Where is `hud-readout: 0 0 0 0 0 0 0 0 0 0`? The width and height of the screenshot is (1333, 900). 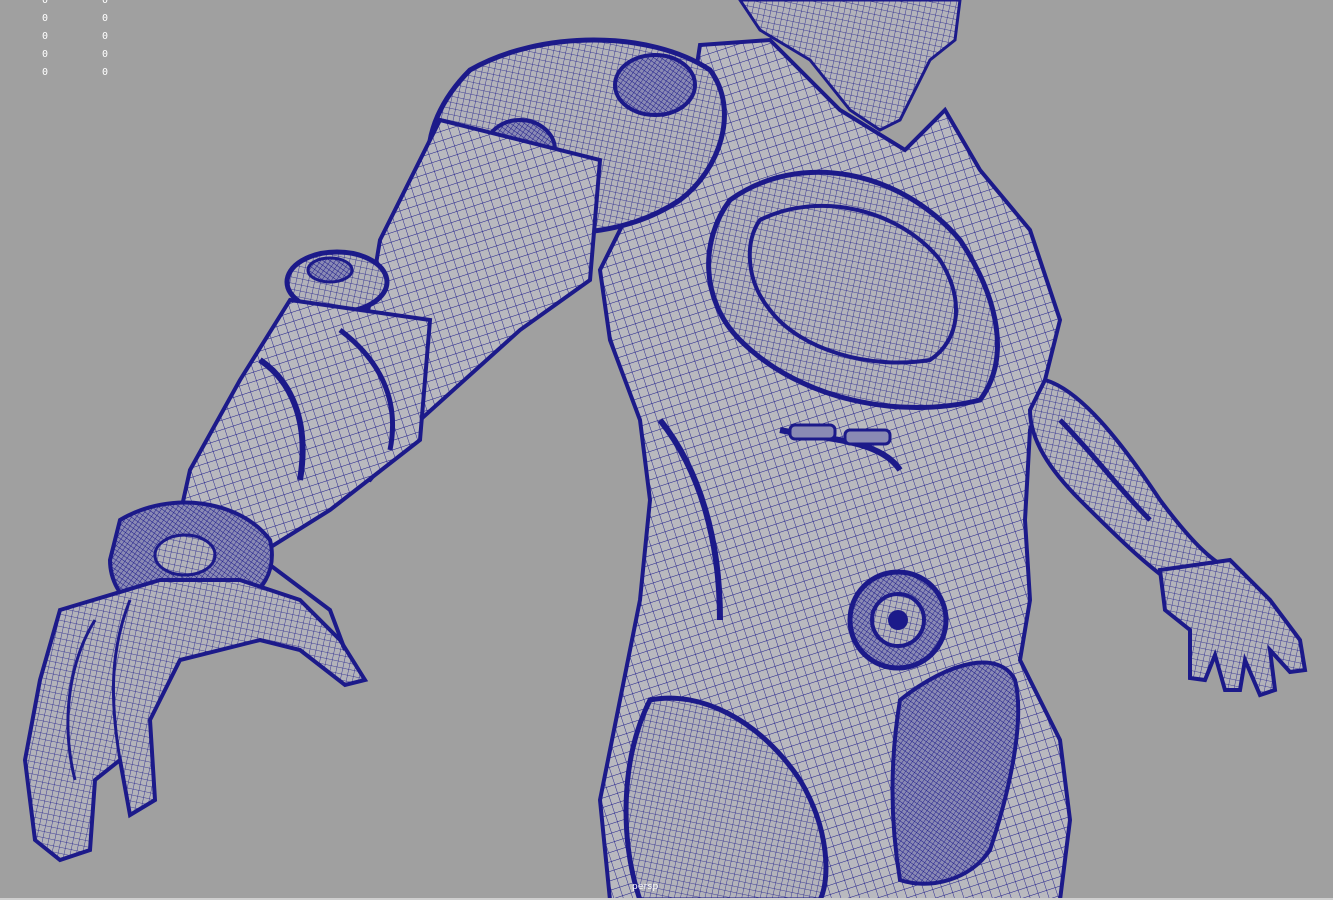
hud-readout: 0 0 0 0 0 0 0 0 0 0 is located at coordinates (70, 41).